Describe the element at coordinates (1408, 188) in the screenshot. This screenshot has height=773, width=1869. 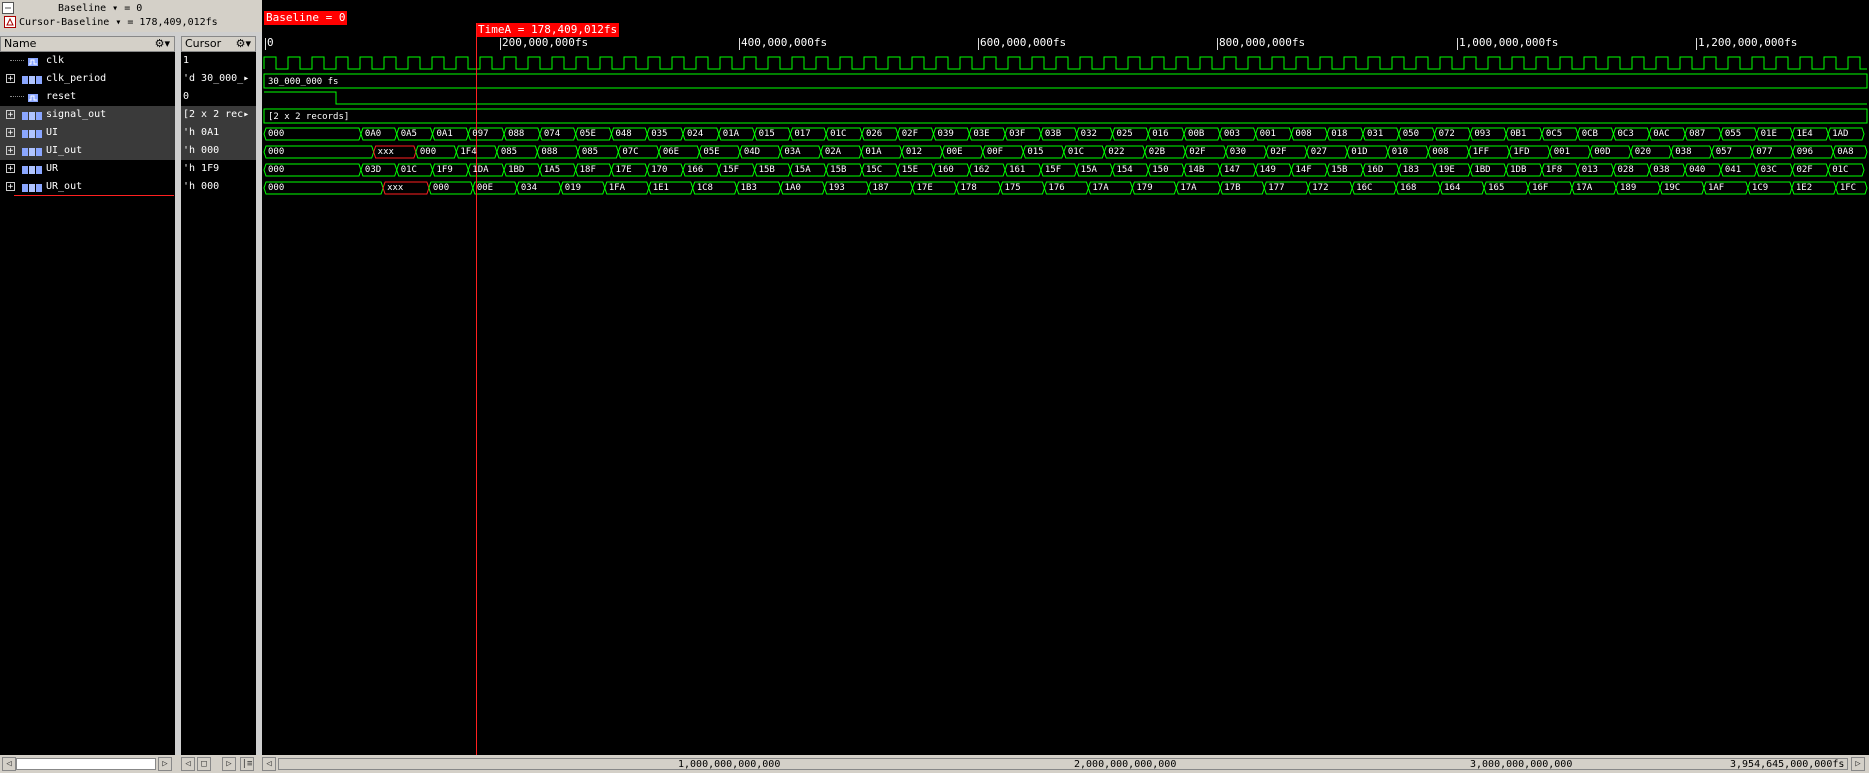
I see `bus-value-label: 168` at that location.